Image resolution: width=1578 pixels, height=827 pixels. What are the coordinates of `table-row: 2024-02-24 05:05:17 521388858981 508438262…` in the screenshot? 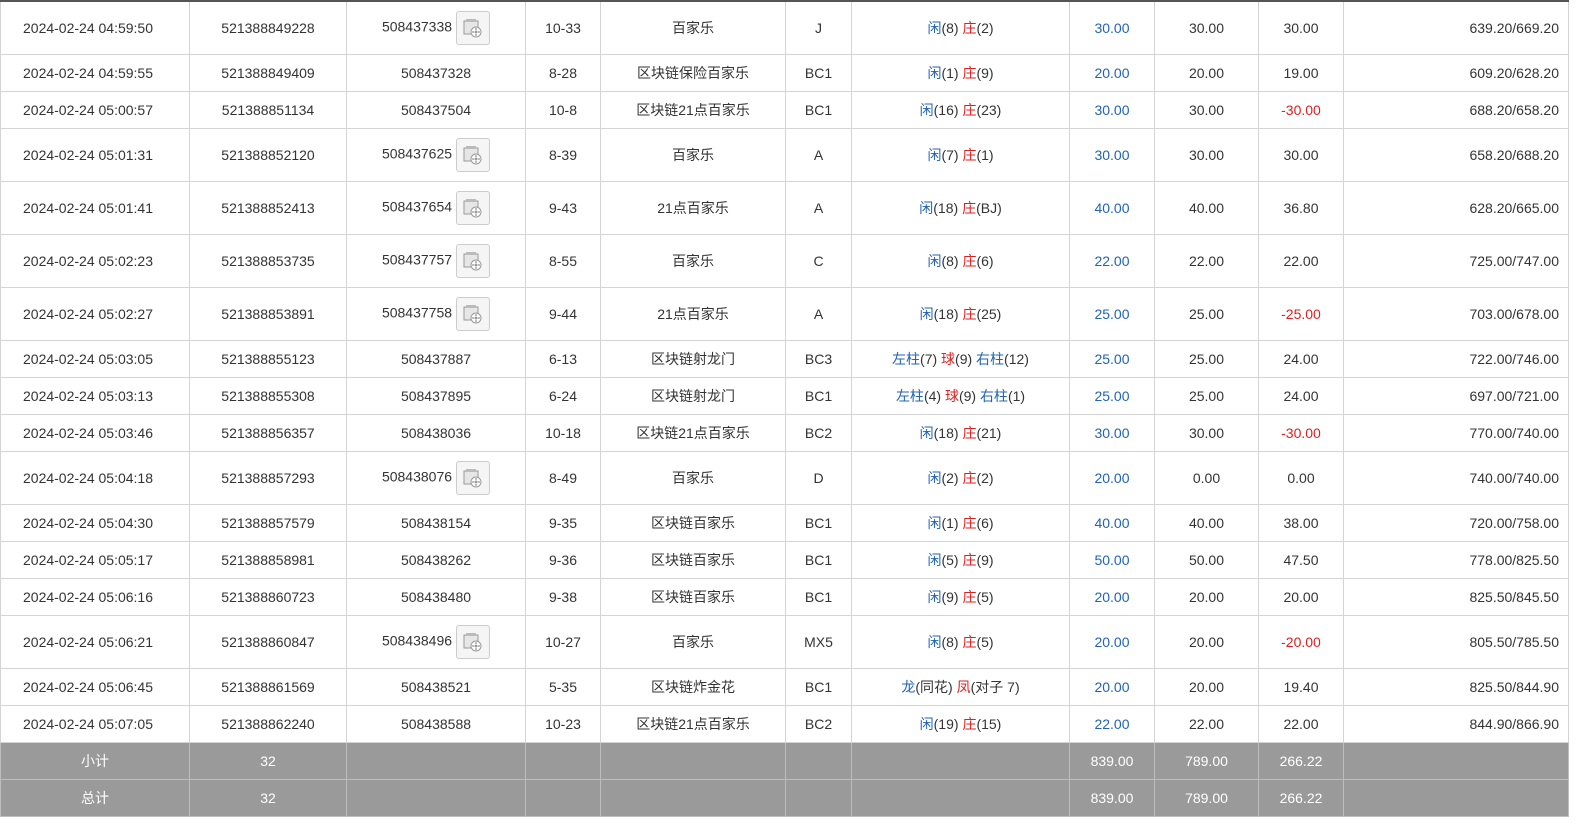 It's located at (784, 560).